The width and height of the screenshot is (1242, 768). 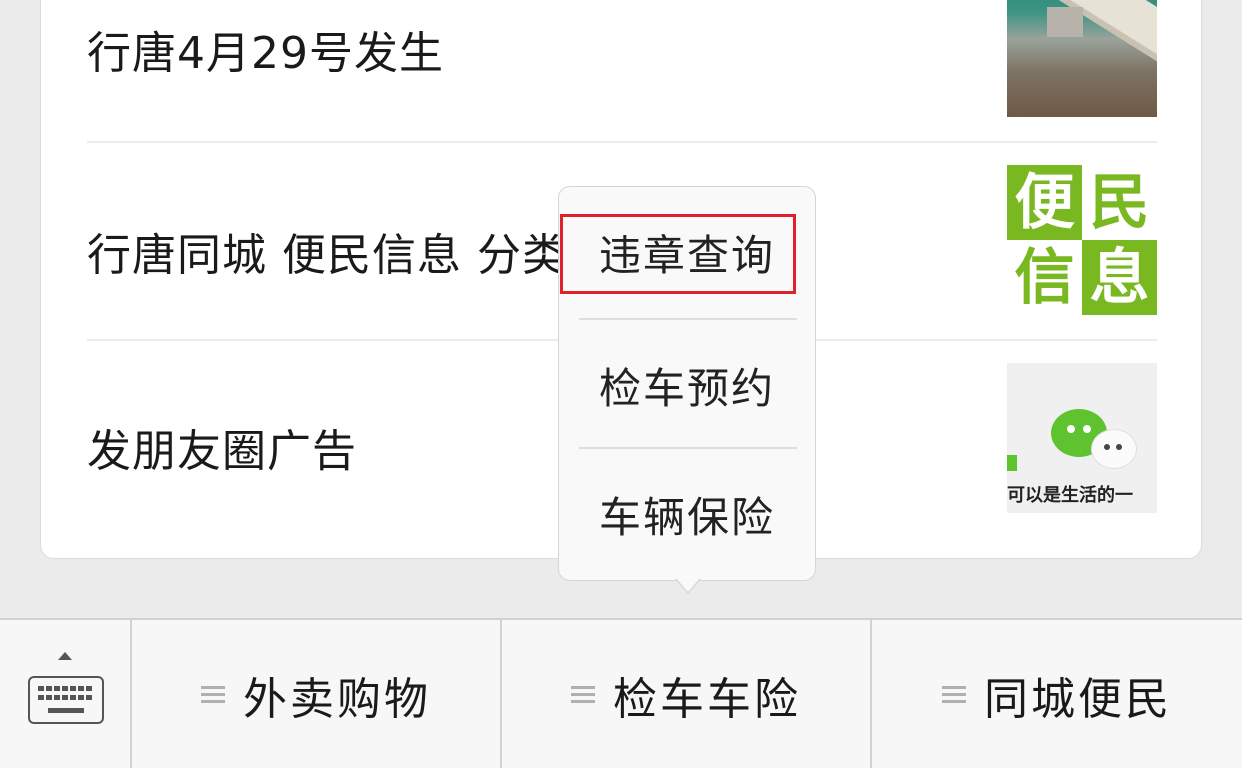 I want to click on thumbnail-caption: 可以是生活的一, so click(x=1070, y=495).